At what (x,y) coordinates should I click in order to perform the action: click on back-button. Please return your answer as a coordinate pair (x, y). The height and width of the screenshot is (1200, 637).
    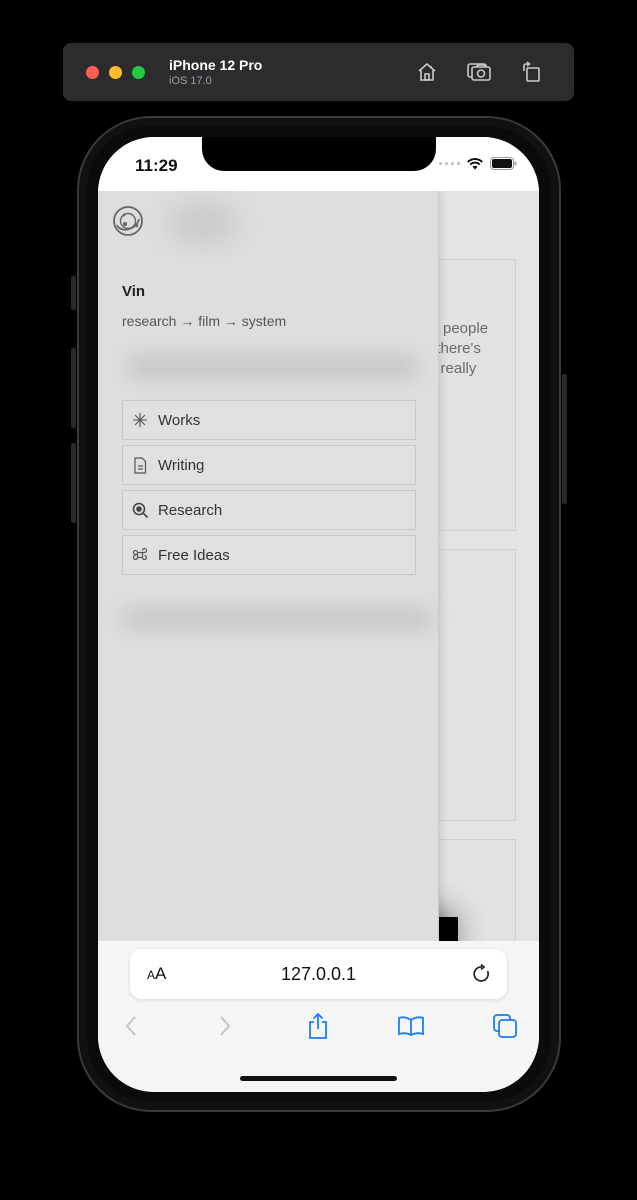
    Looking at the image, I should click on (131, 1026).